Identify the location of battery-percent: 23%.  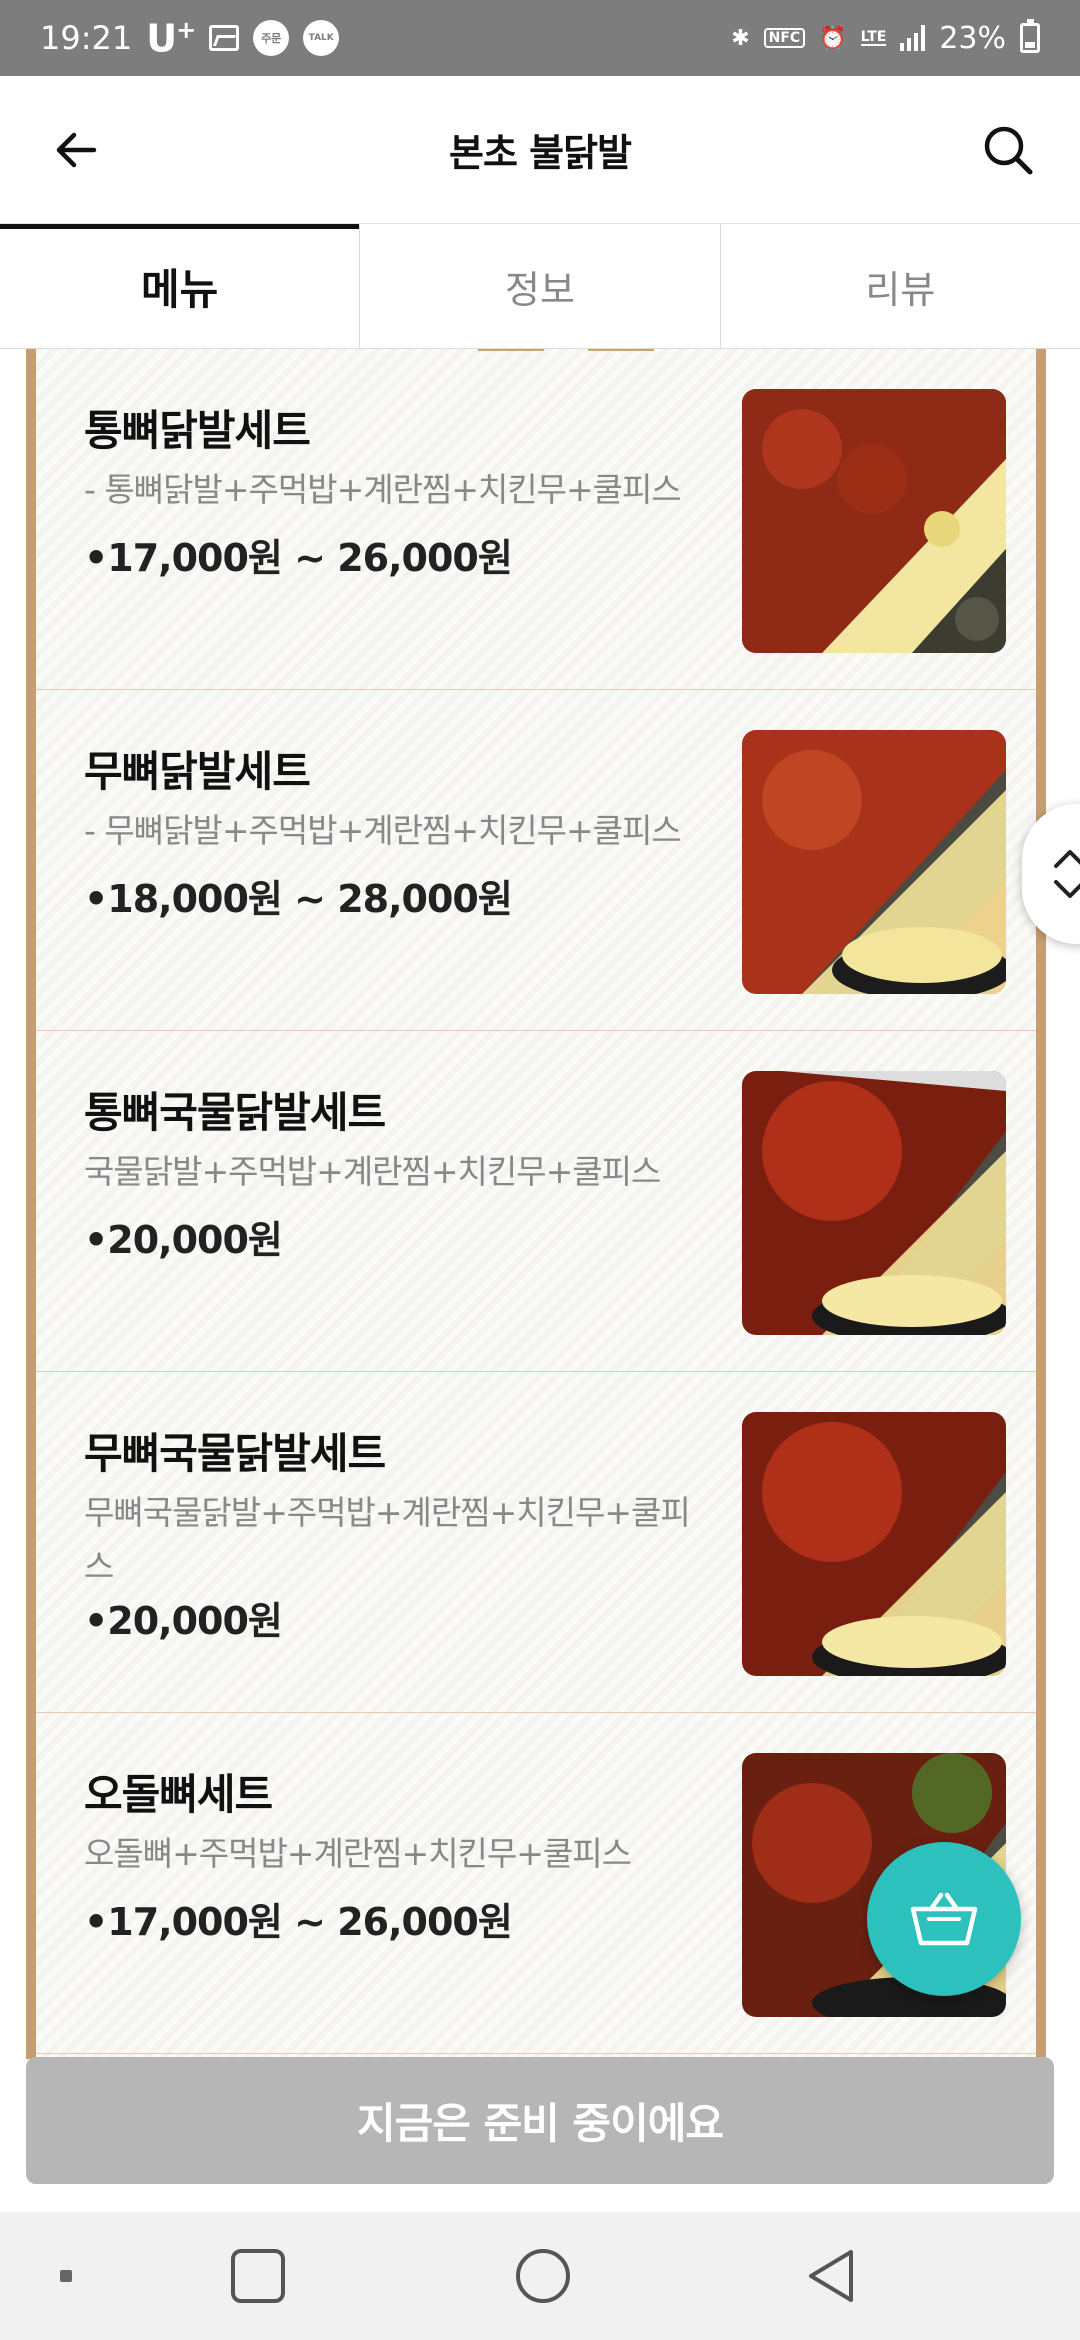
(972, 38).